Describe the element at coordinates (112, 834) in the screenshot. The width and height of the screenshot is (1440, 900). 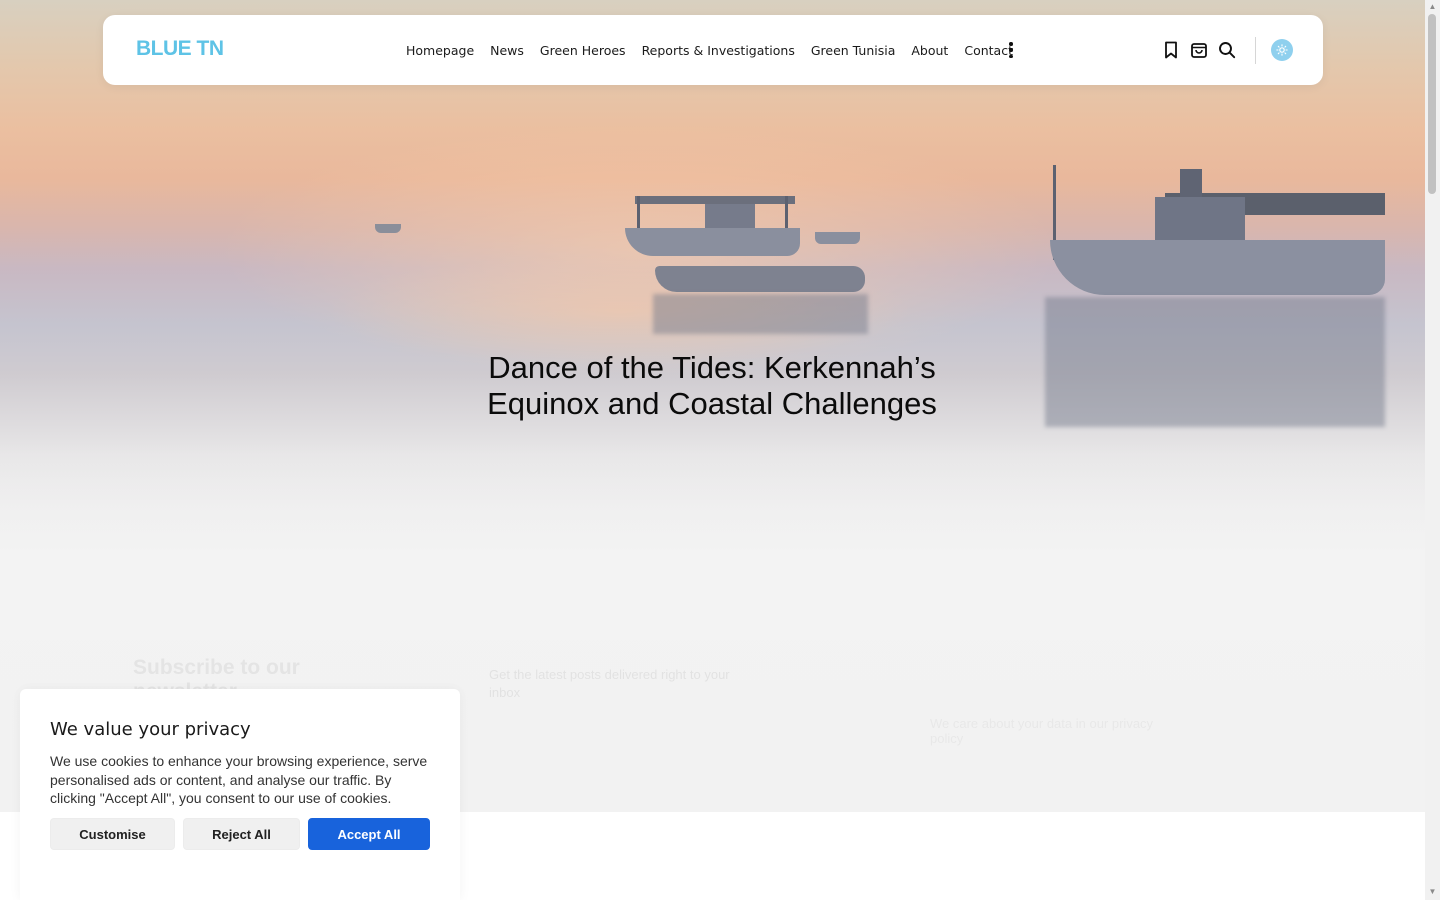
I see `customise-button: Customise` at that location.